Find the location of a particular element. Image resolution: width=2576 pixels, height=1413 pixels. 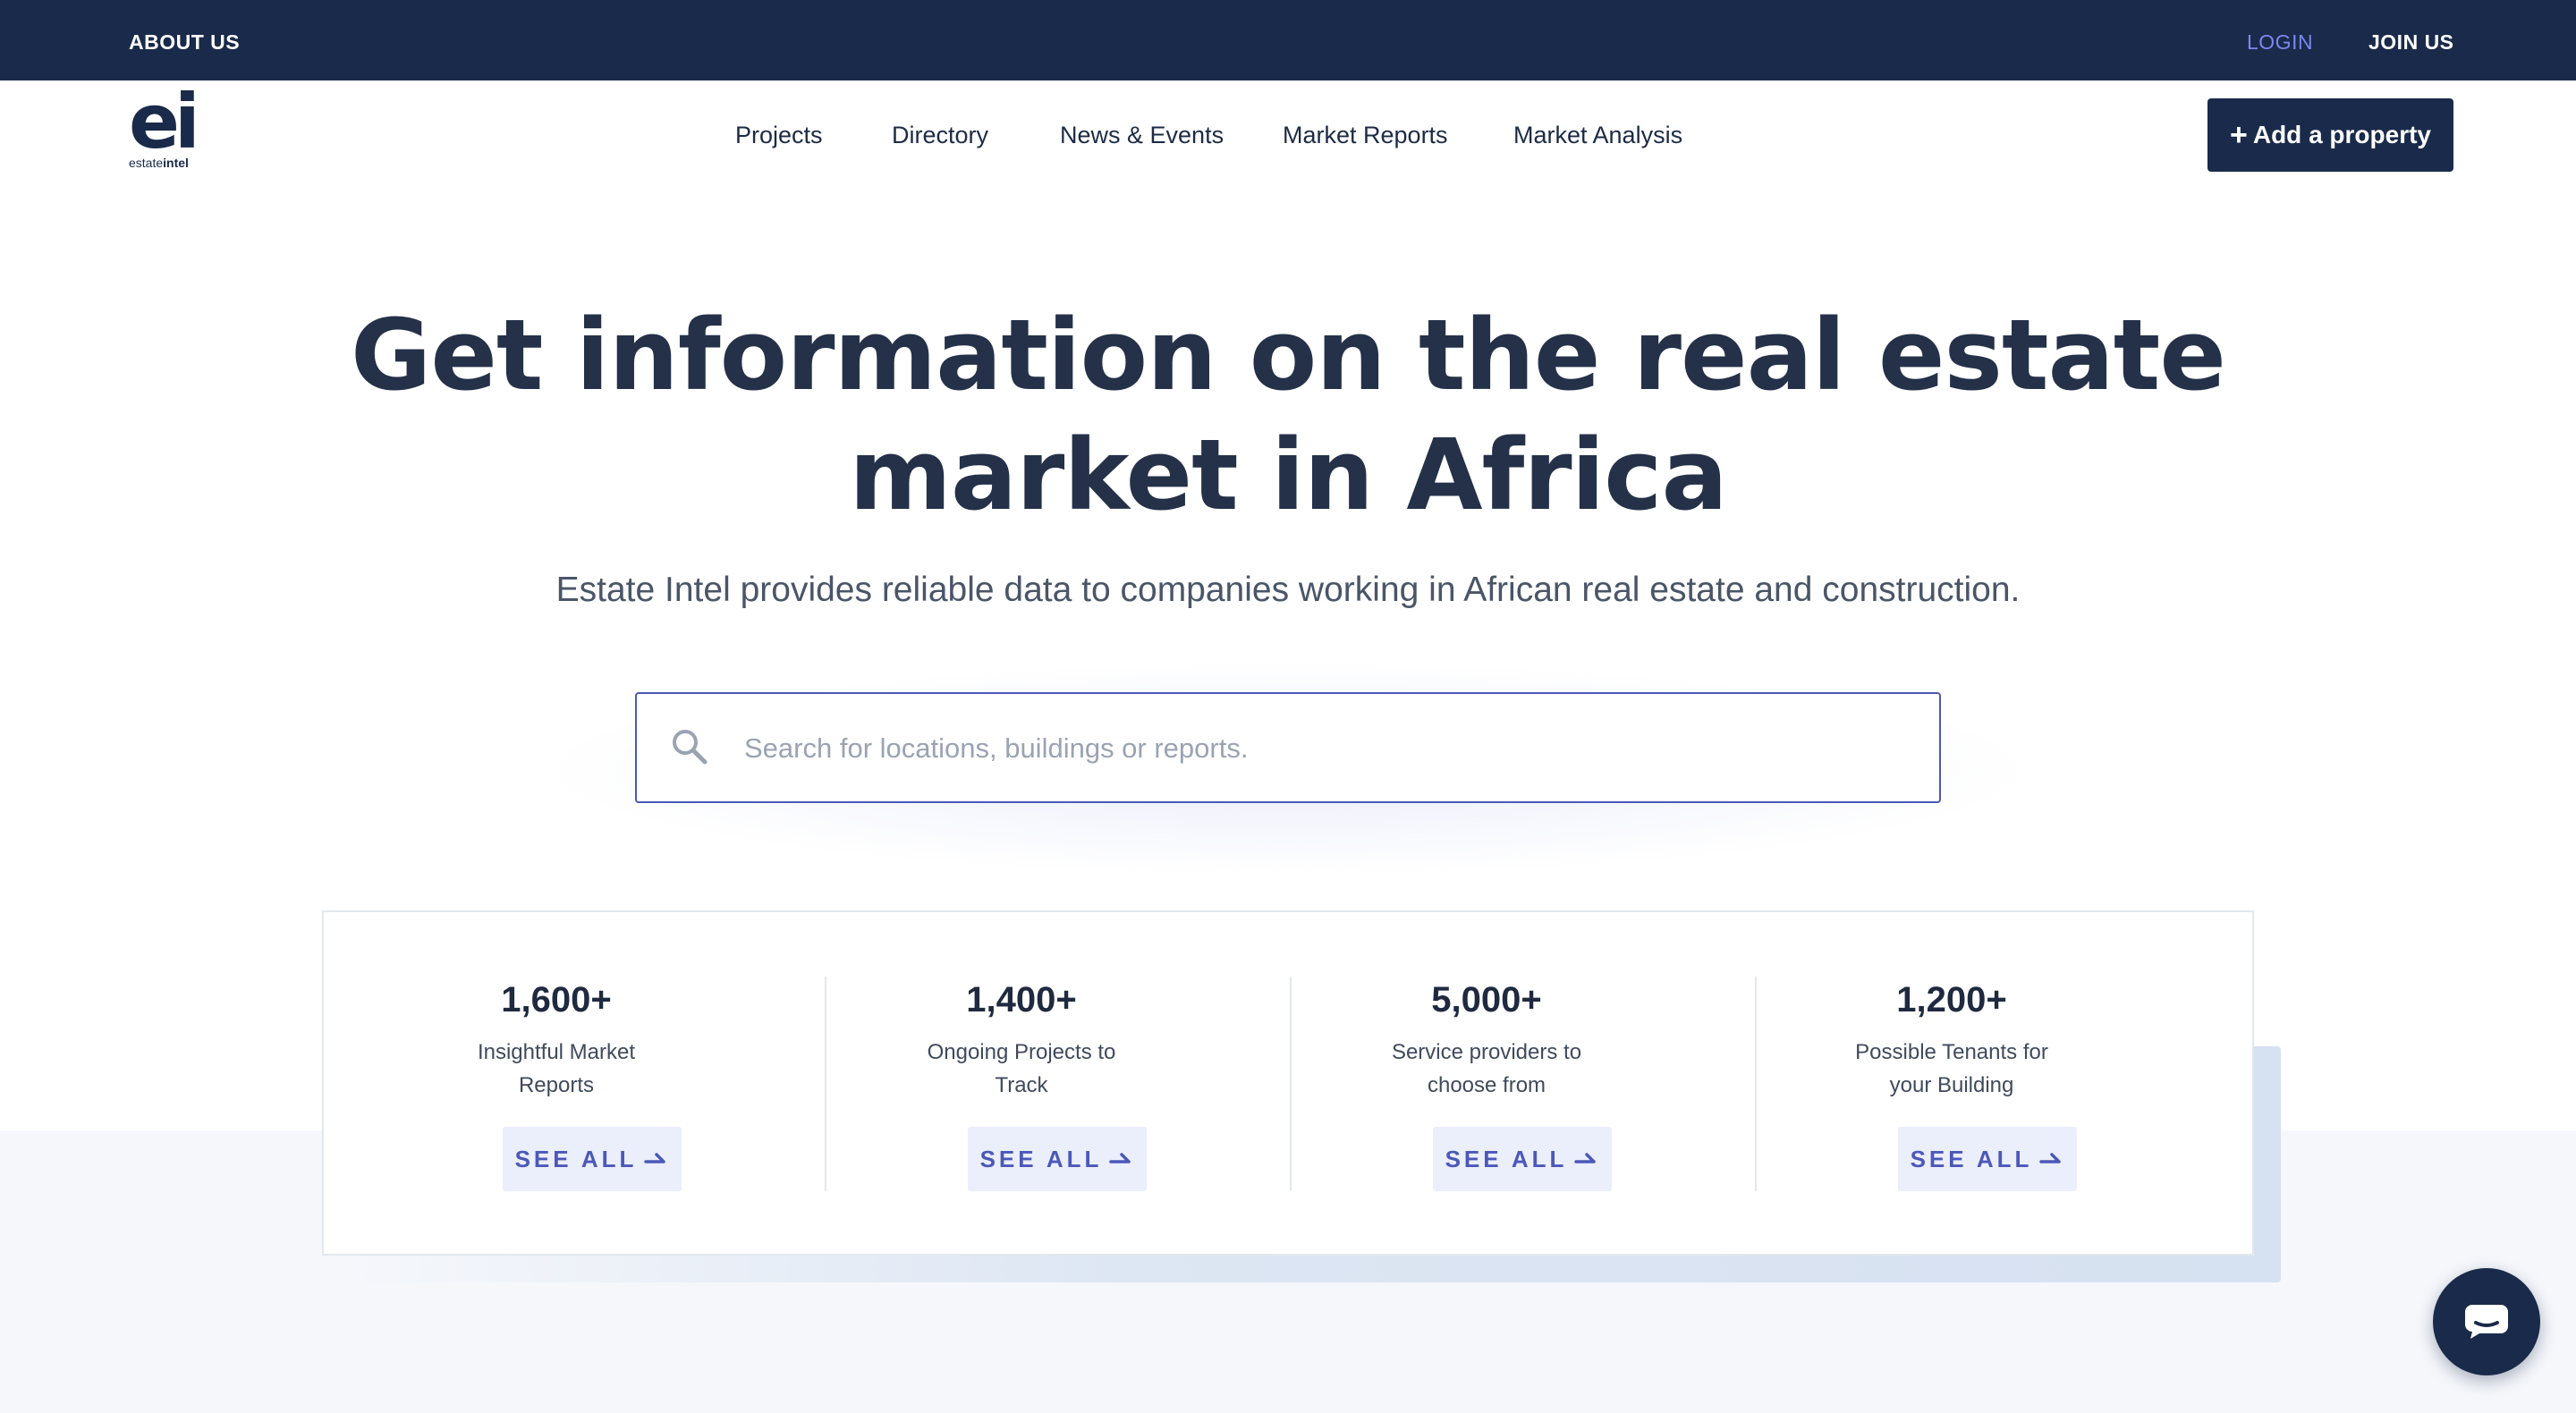

see-all-tenants-button: SEE ALL is located at coordinates (1987, 1159).